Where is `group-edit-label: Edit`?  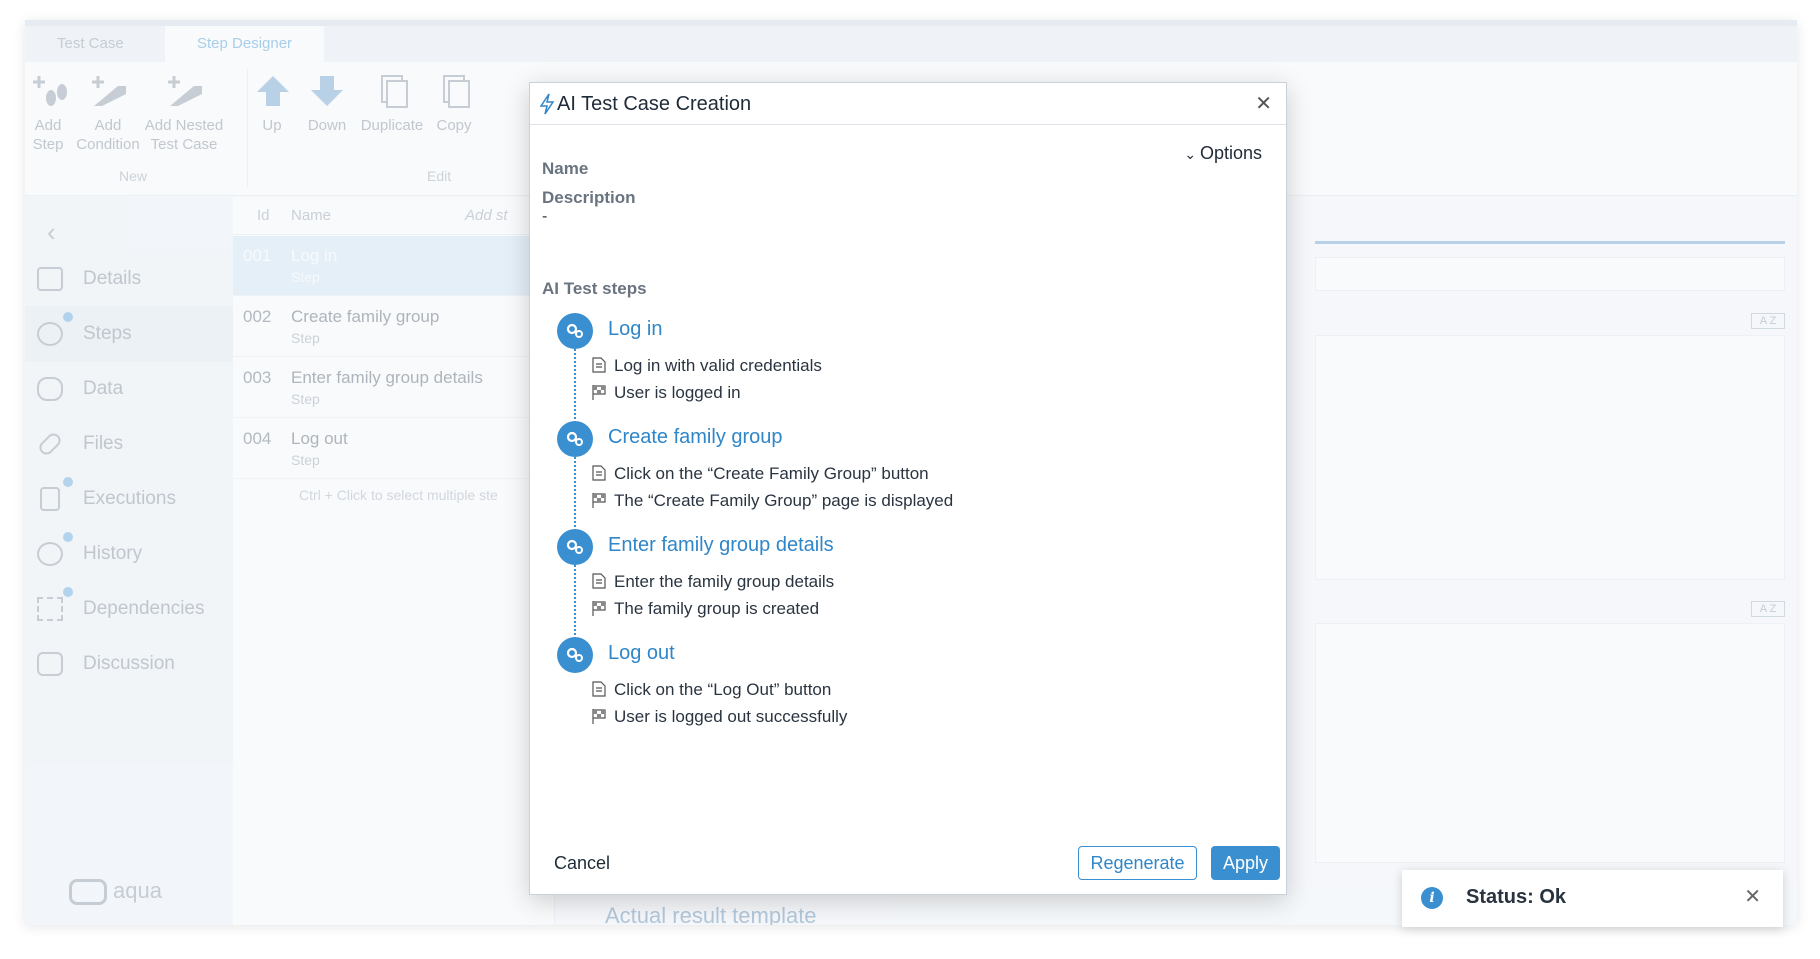
group-edit-label: Edit is located at coordinates (439, 176).